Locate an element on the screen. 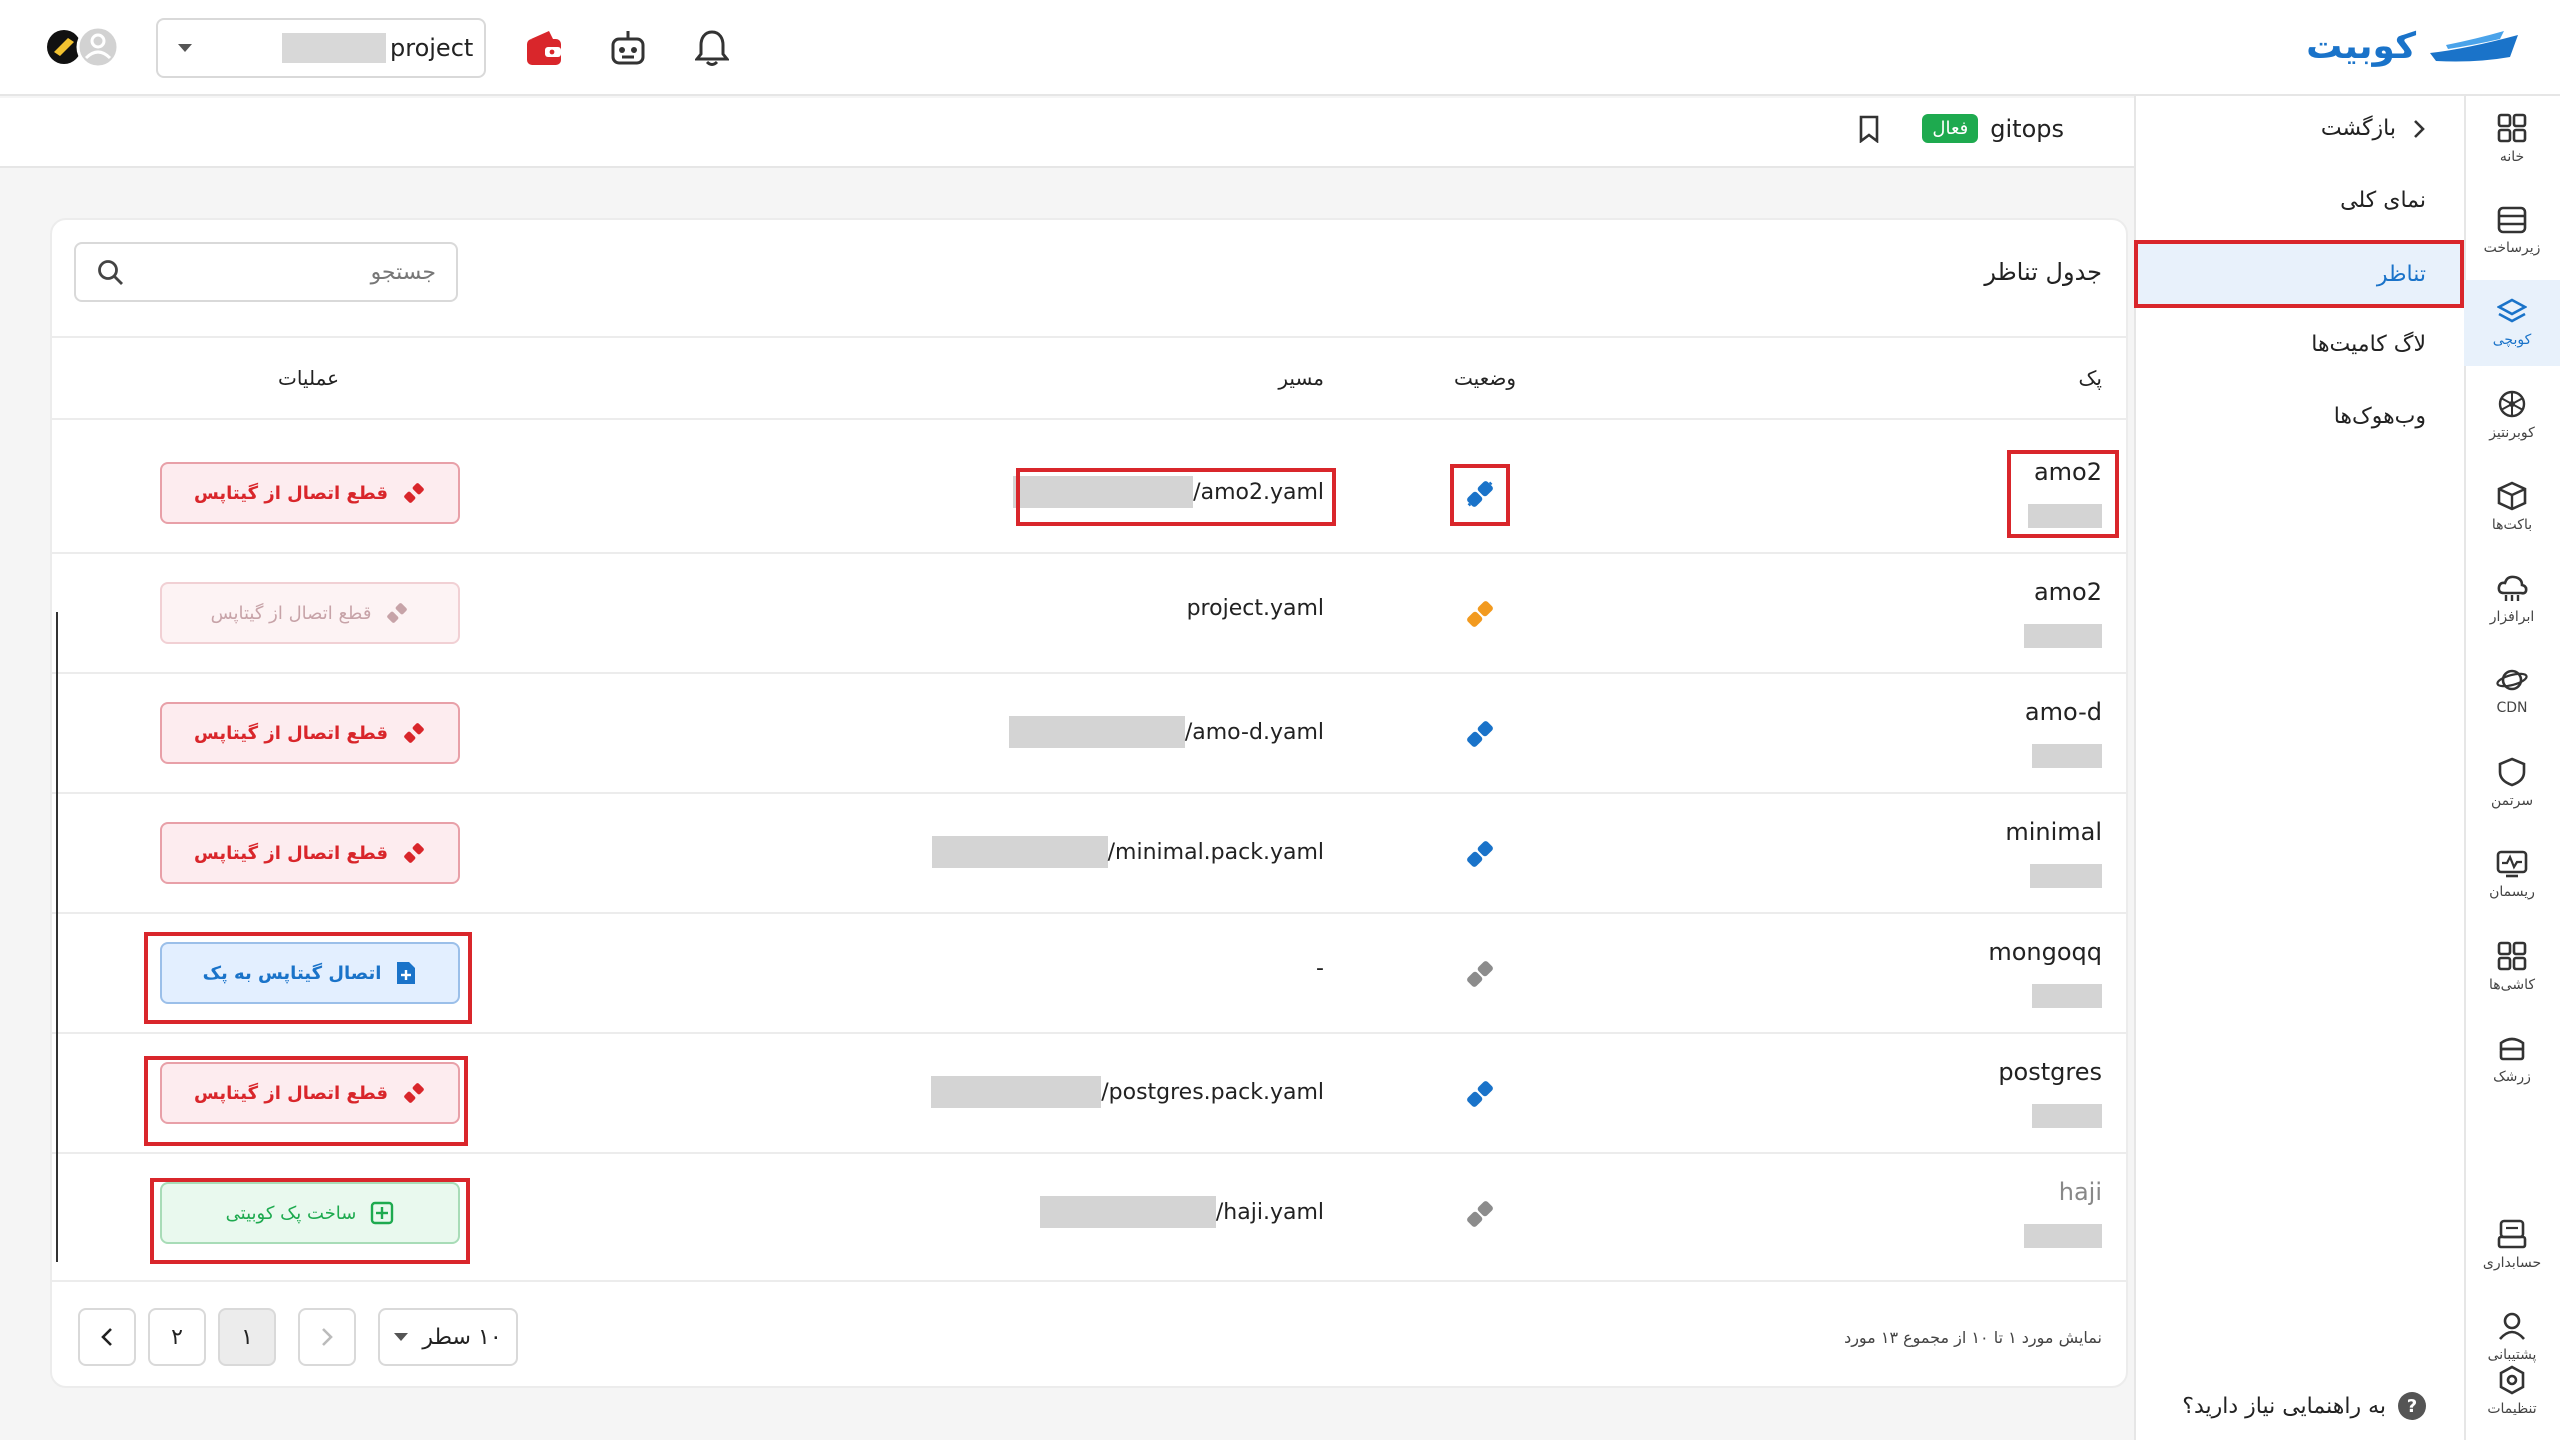 The image size is (2560, 1440). table-row: haji /haji.yaml ساخت پک کوبیتی is located at coordinates (1089, 1214).